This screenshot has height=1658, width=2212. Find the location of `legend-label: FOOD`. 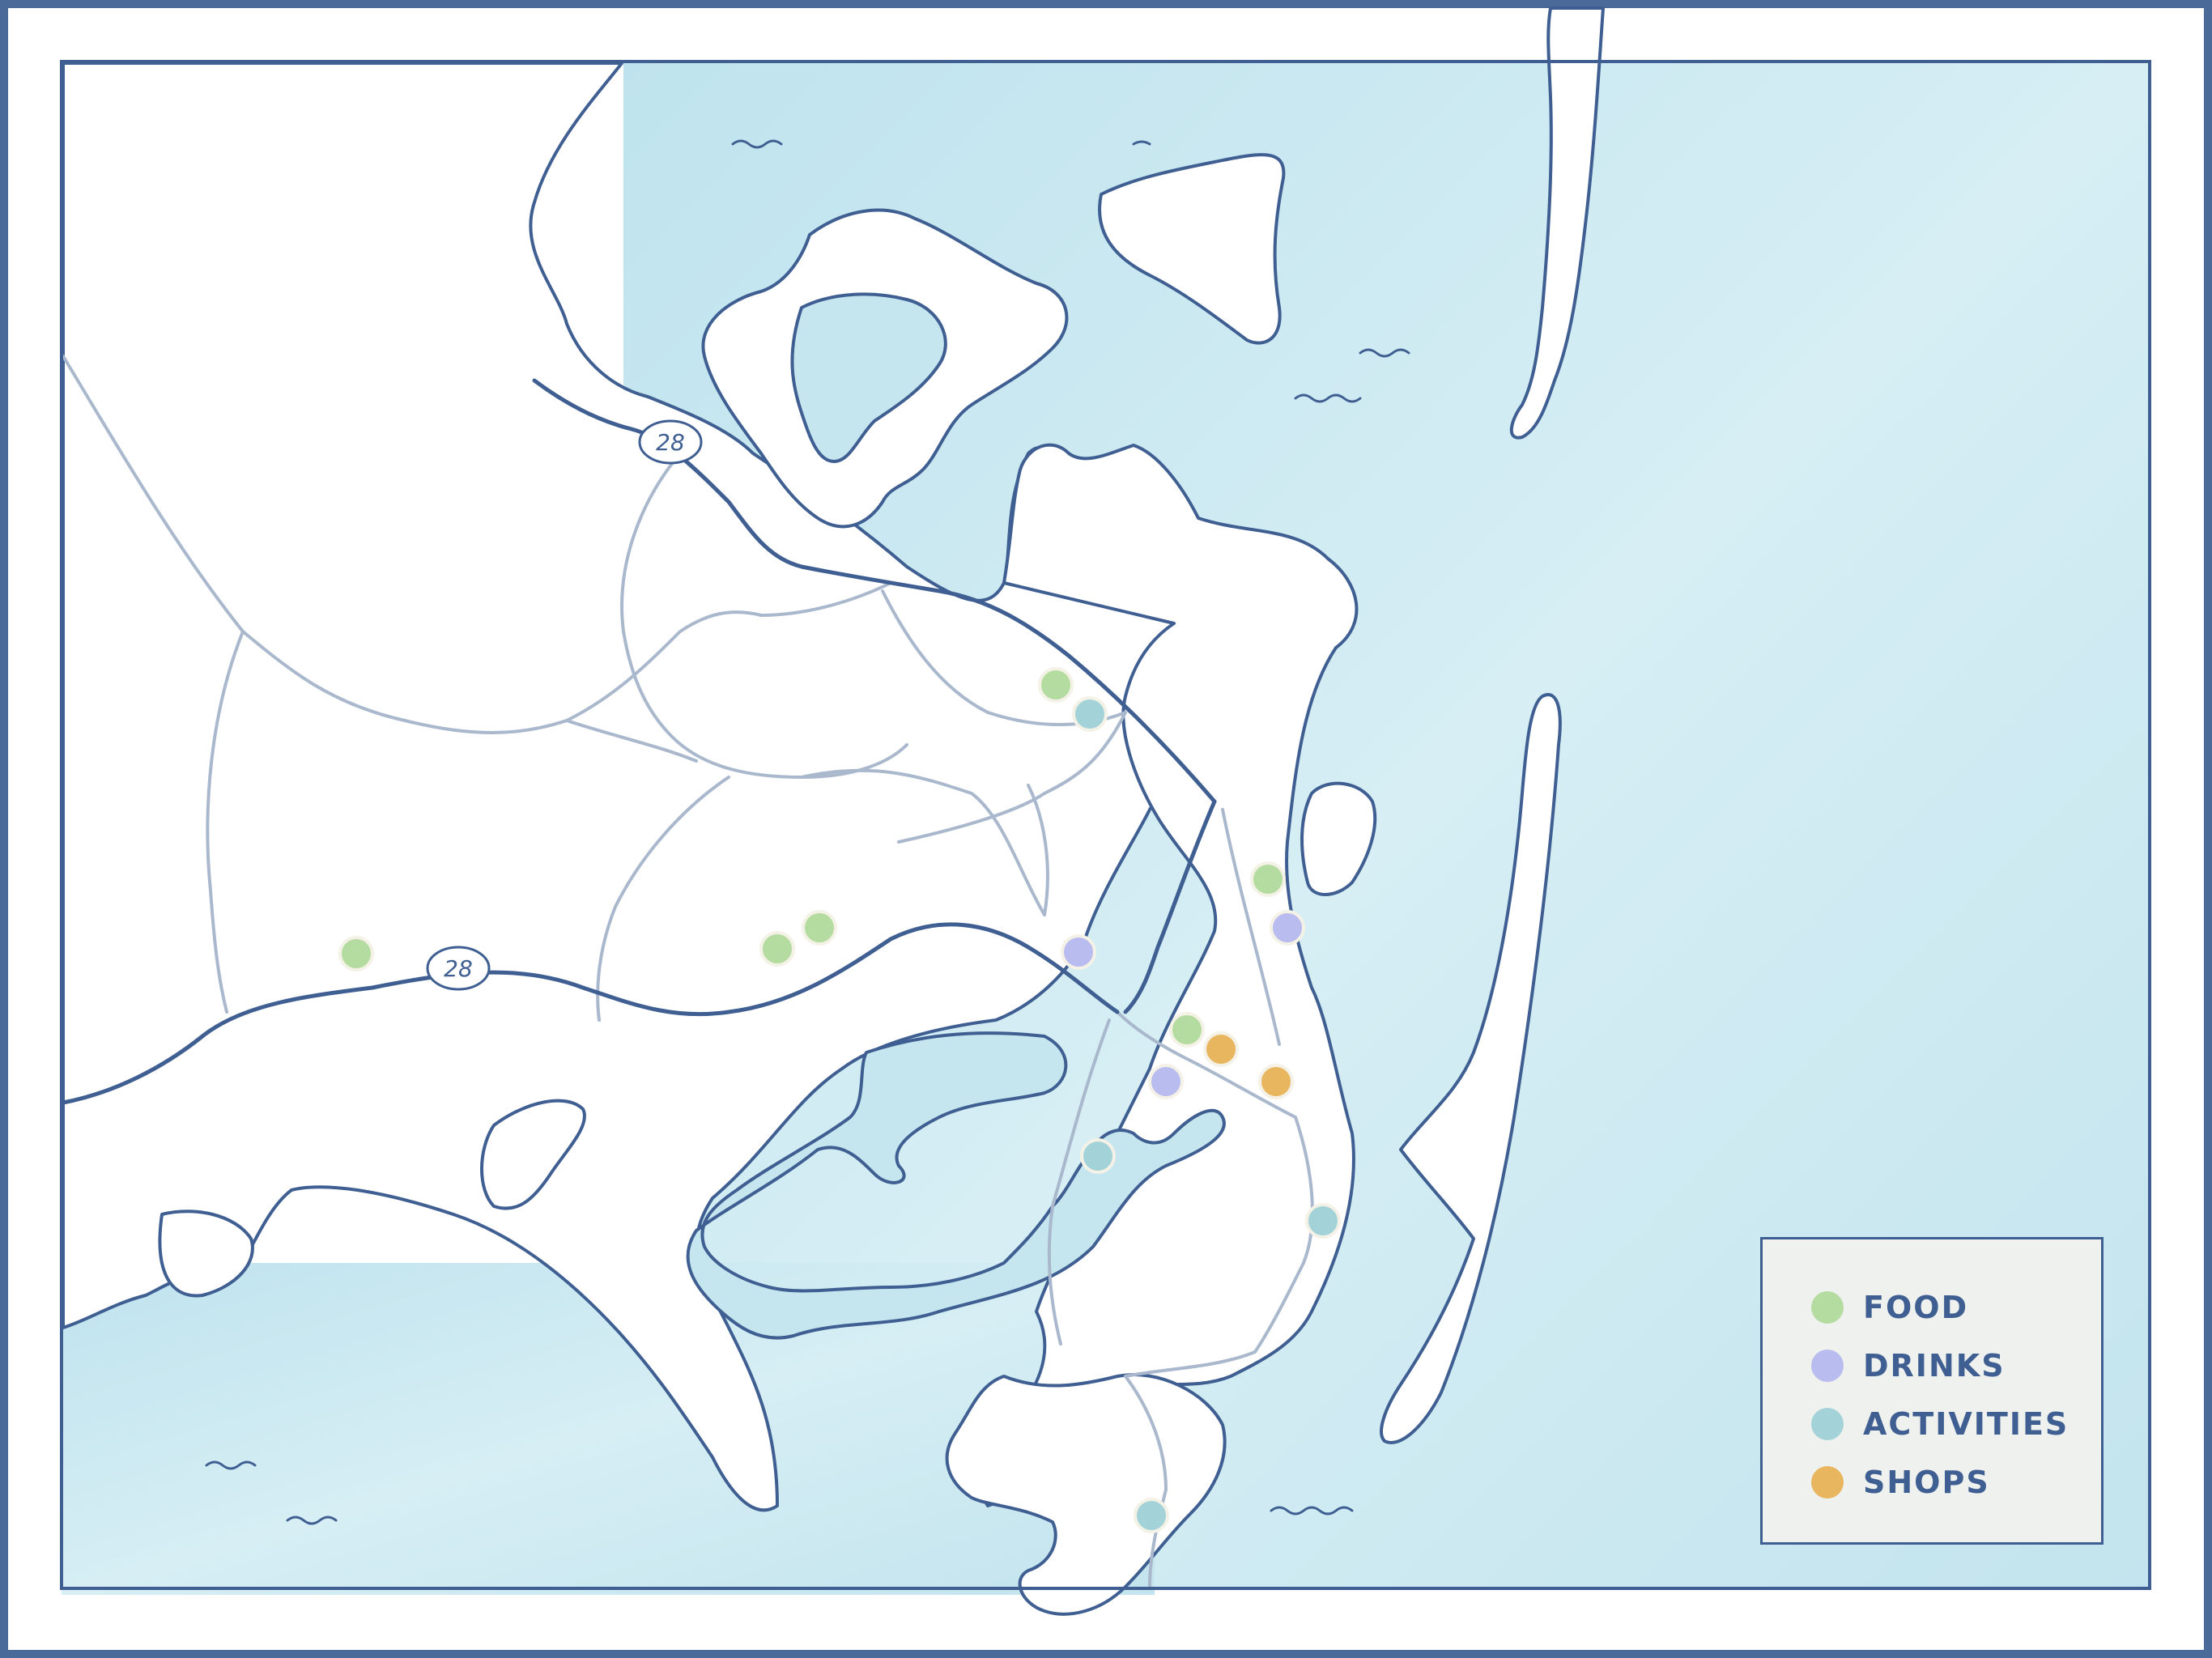

legend-label: FOOD is located at coordinates (1916, 1307).